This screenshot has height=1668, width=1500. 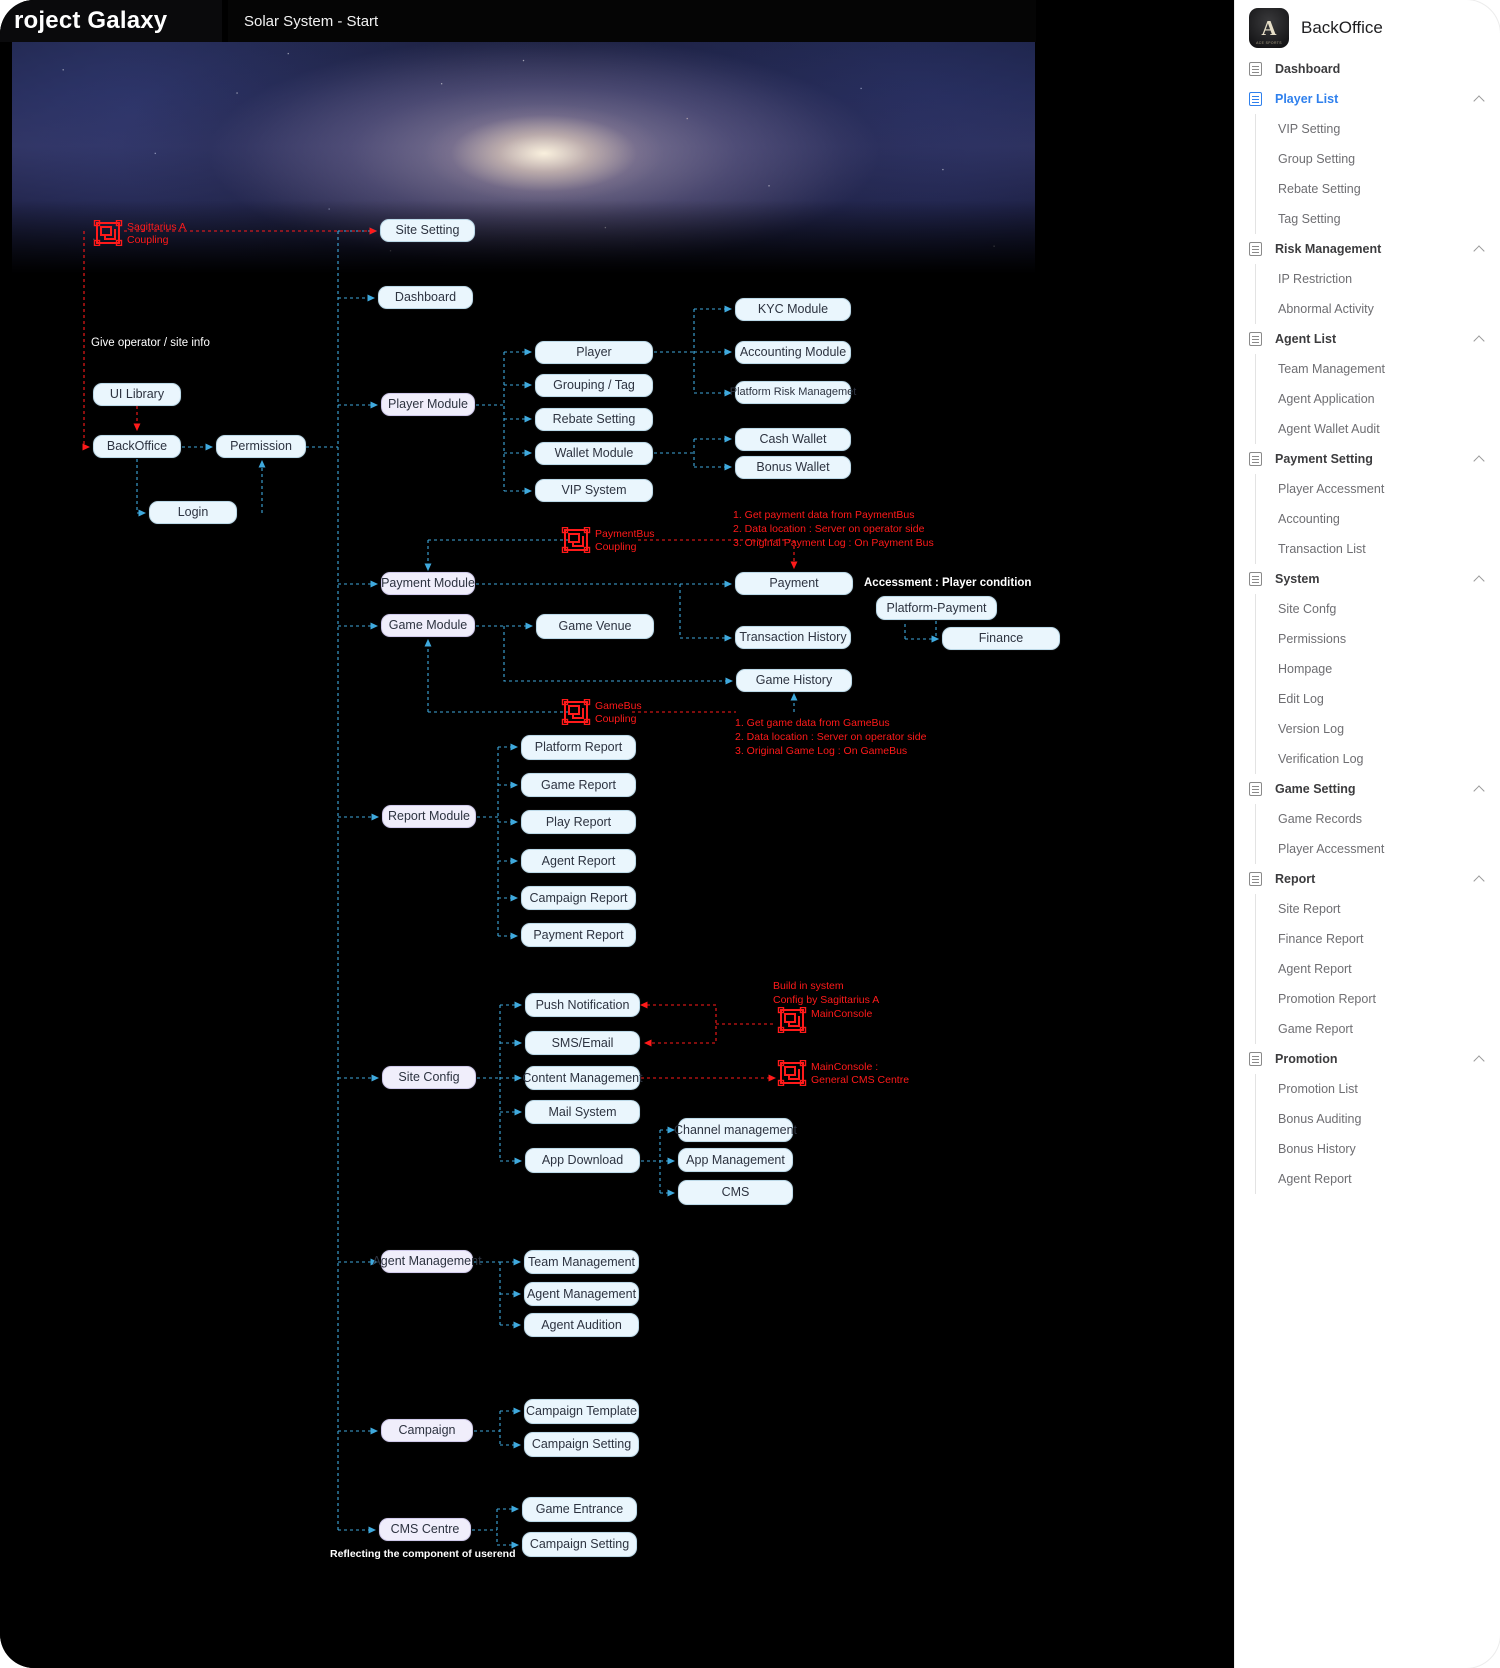 I want to click on sidebar-subitem-promotion-report: Promotion Report, so click(x=1378, y=999).